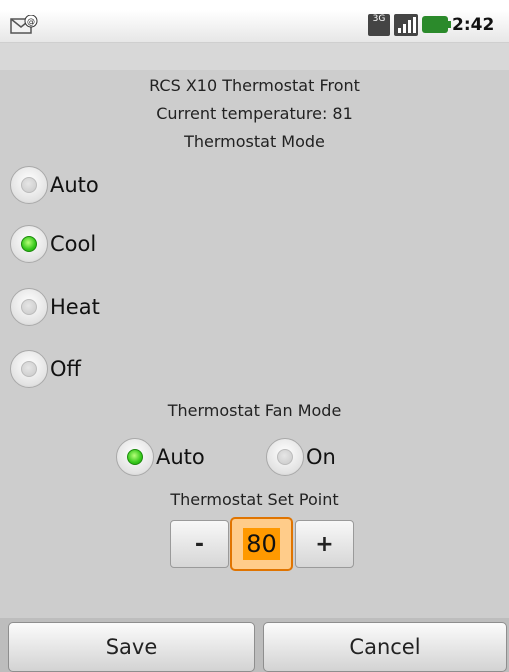  I want to click on setpoint-value: 80, so click(261, 544).